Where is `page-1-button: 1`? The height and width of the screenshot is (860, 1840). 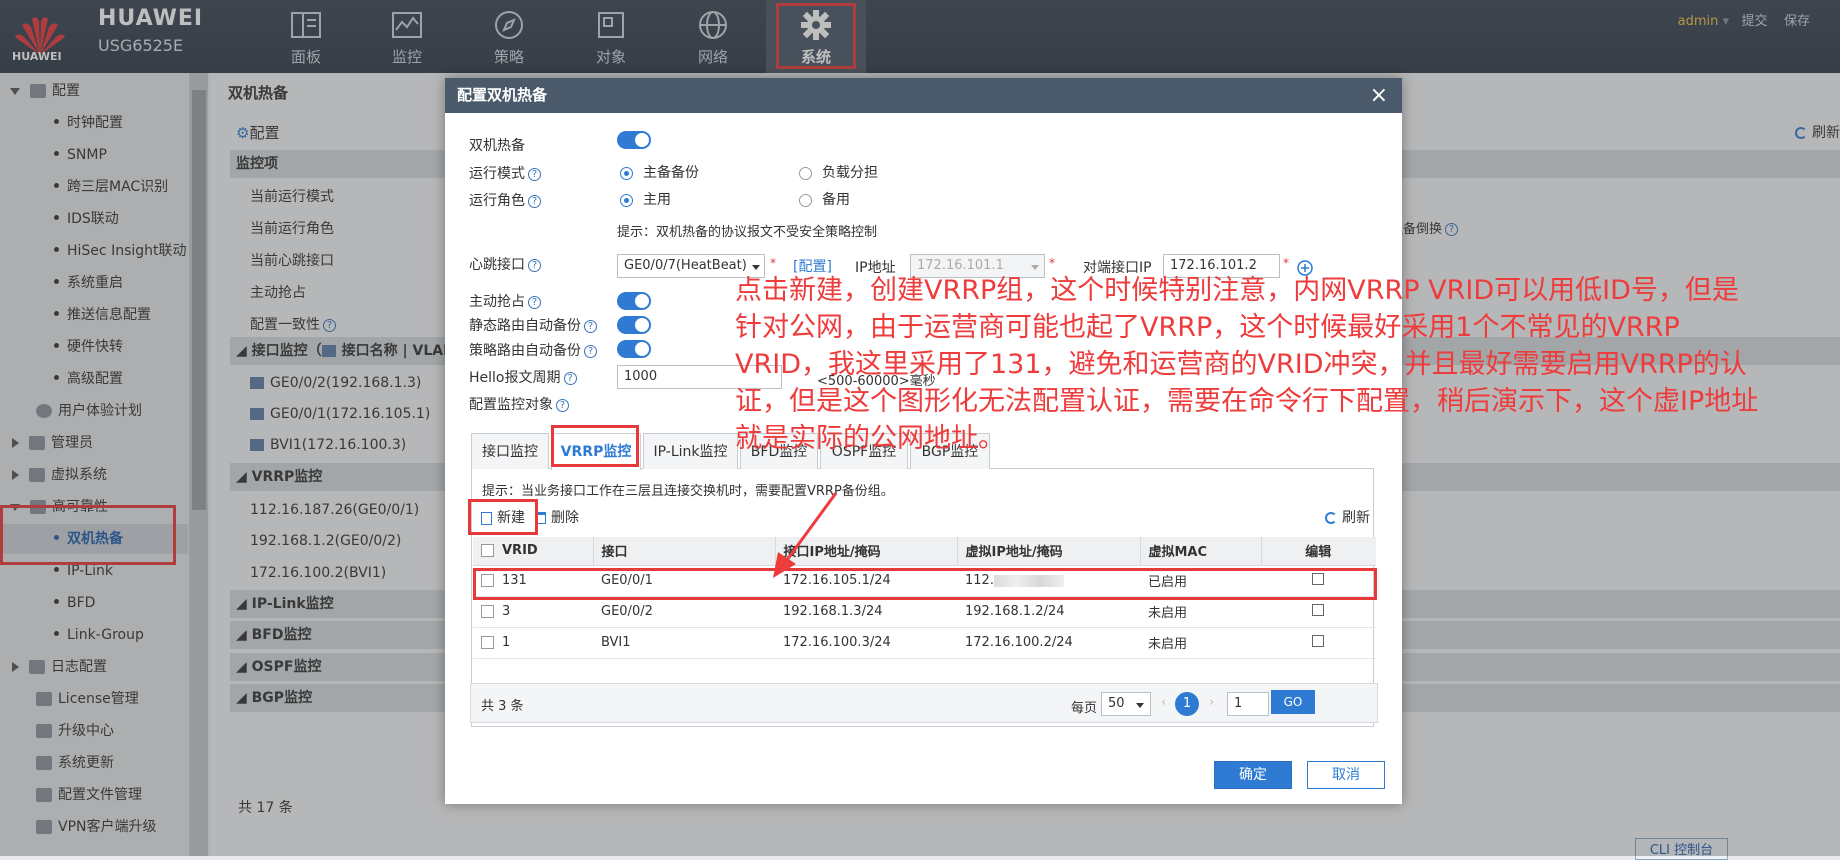 page-1-button: 1 is located at coordinates (1187, 704).